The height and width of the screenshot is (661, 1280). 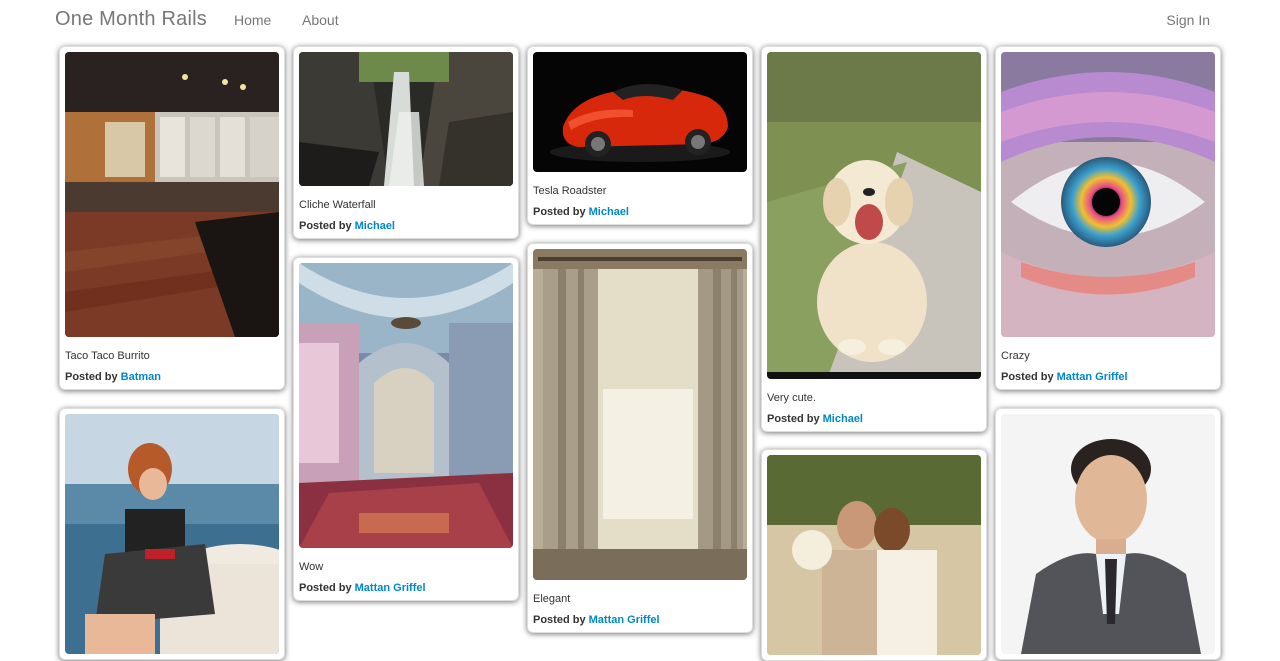 What do you see at coordinates (552, 599) in the screenshot?
I see `pin-description: Elegant` at bounding box center [552, 599].